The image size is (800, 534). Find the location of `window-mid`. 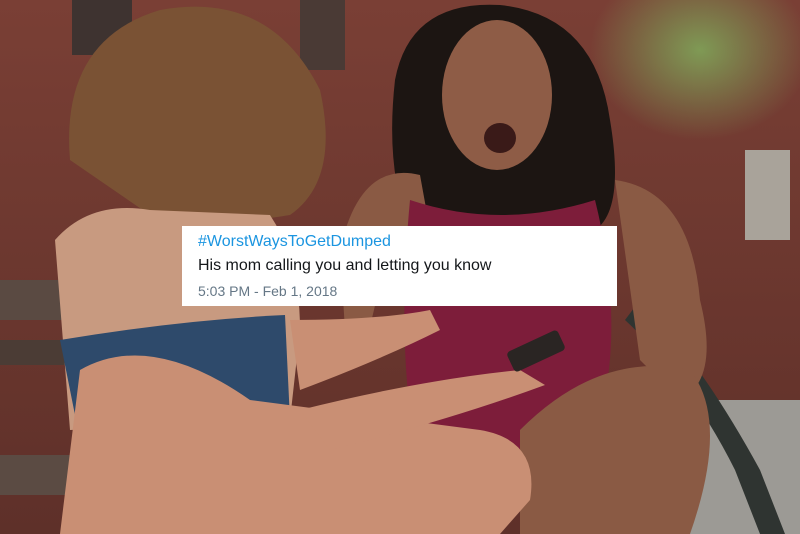

window-mid is located at coordinates (322, 35).